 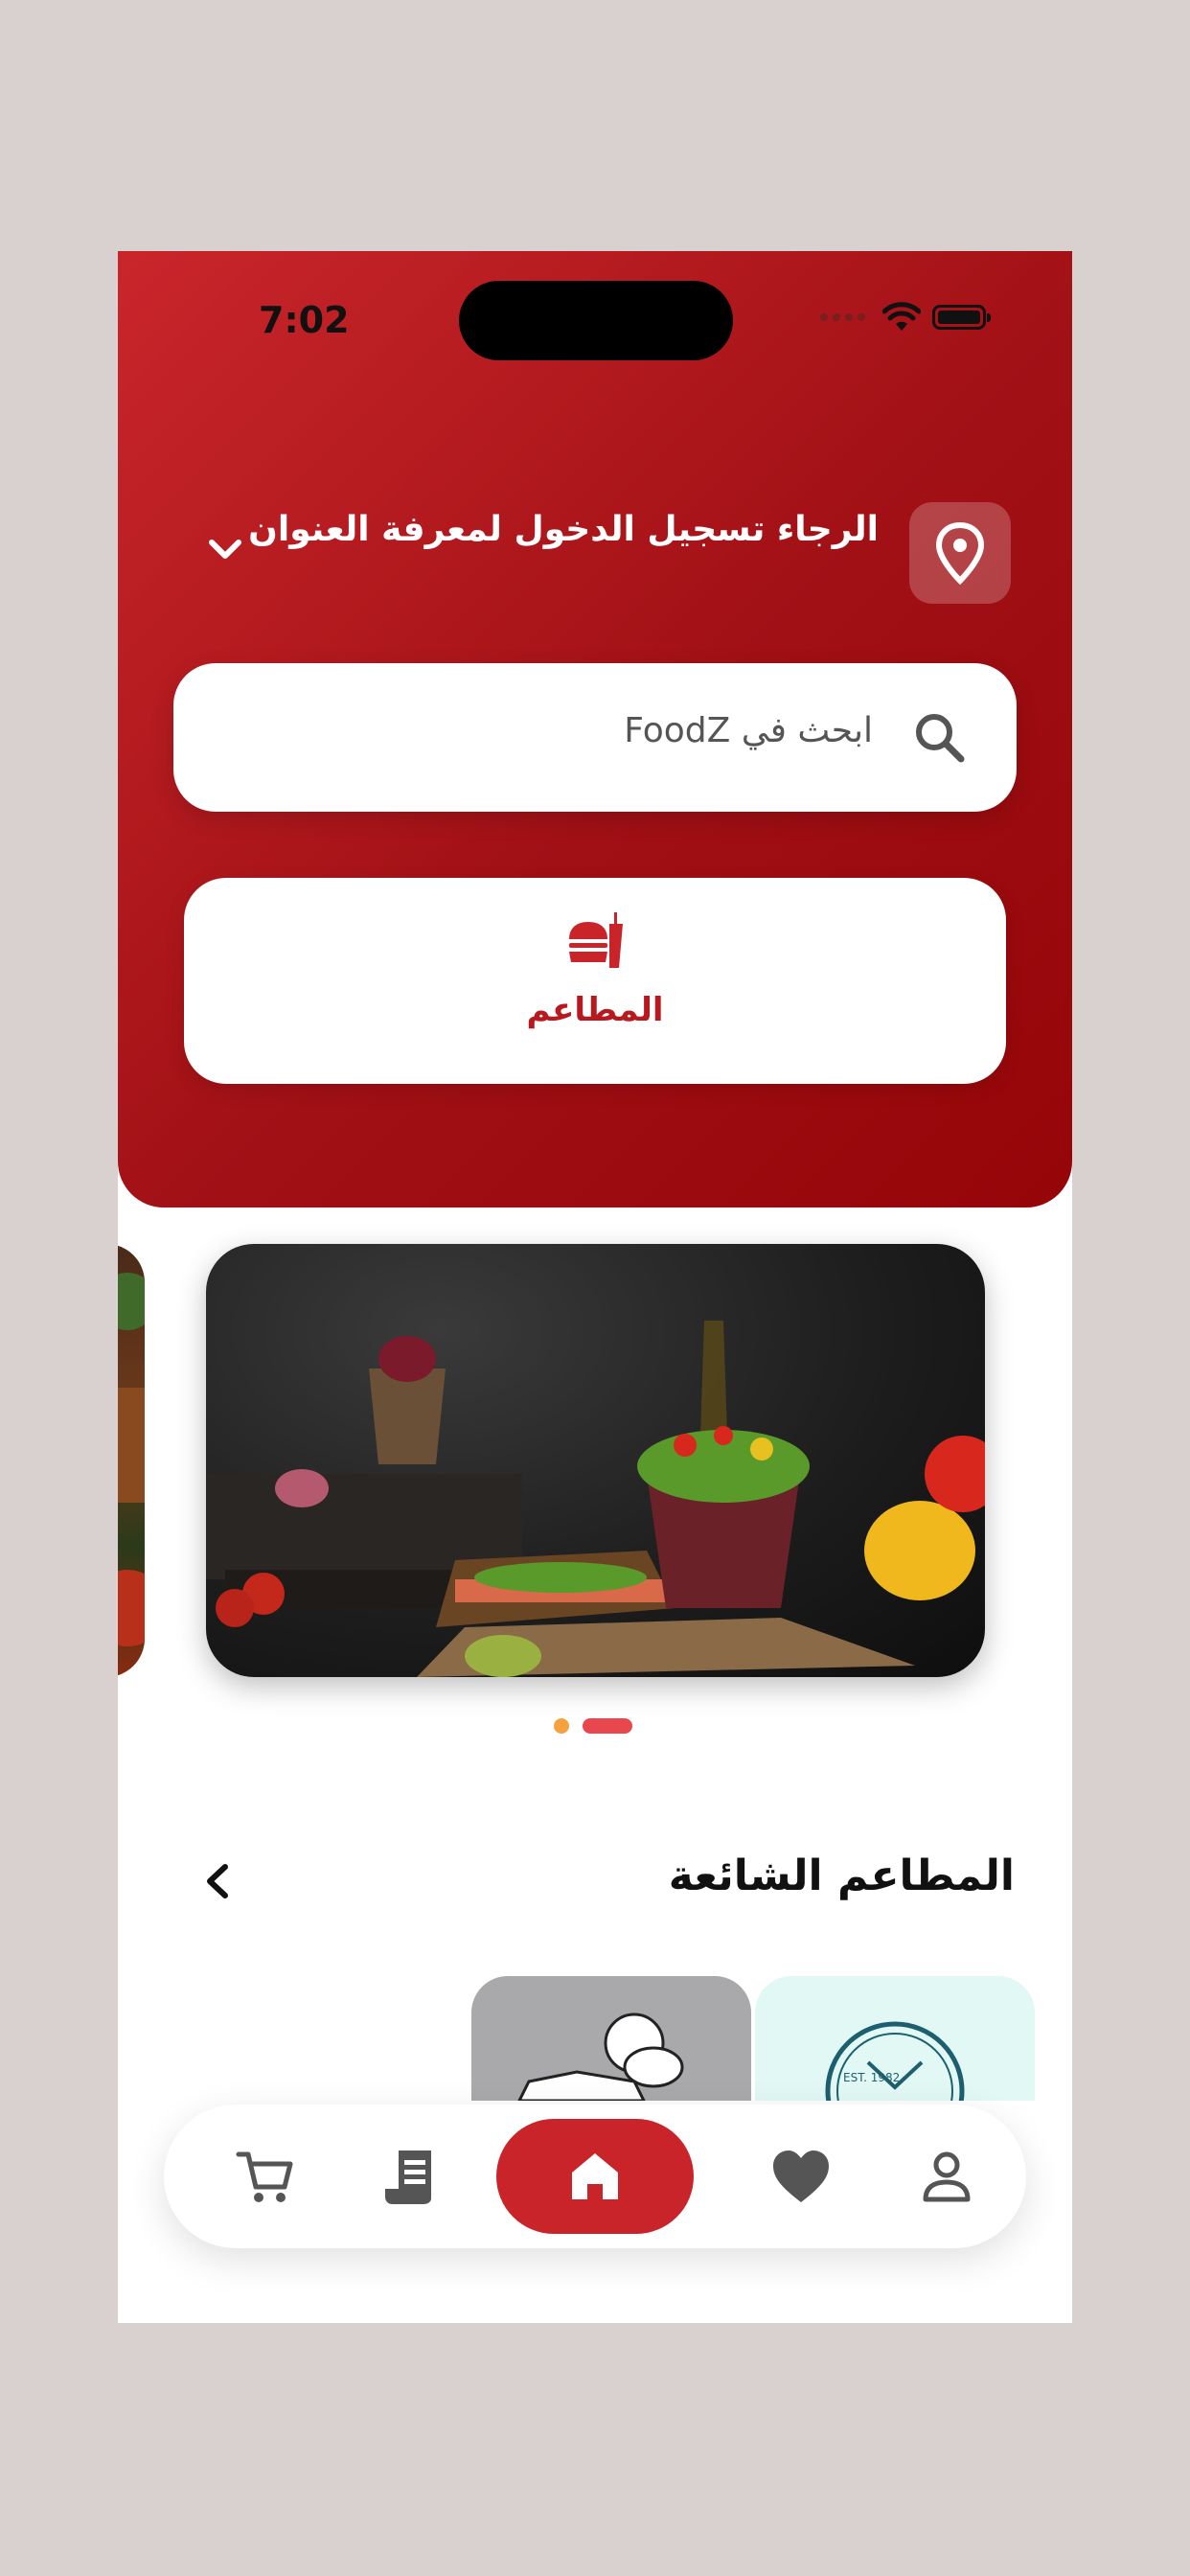 What do you see at coordinates (842, 1876) in the screenshot?
I see `section-title: المطاعم الشائعة` at bounding box center [842, 1876].